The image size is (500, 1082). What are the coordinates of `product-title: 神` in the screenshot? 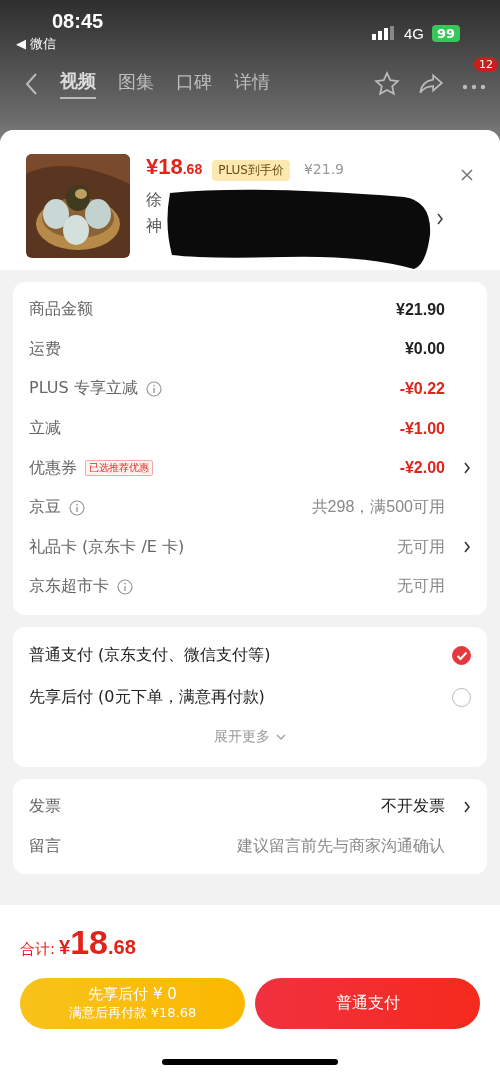 It's located at (154, 226).